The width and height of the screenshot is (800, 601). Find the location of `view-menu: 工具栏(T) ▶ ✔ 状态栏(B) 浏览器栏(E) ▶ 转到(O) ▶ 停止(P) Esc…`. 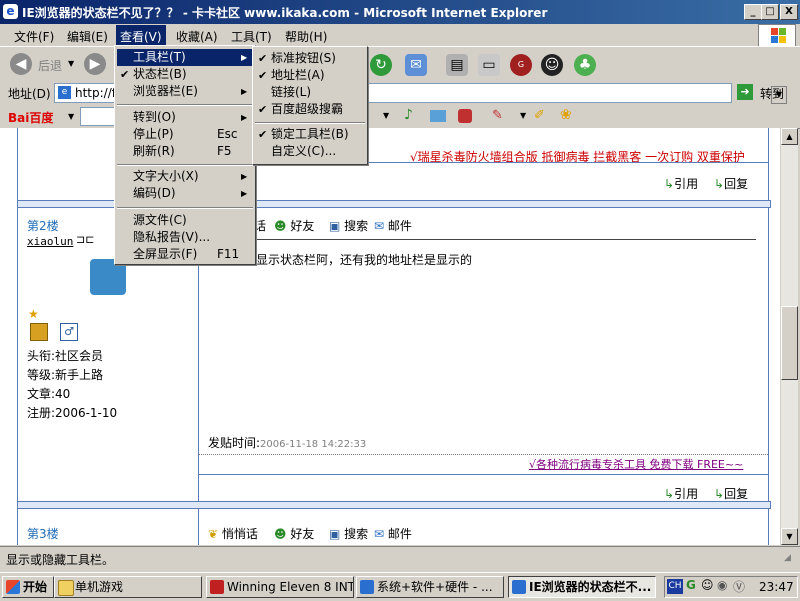

view-menu: 工具栏(T) ▶ ✔ 状态栏(B) 浏览器栏(E) ▶ 转到(O) ▶ 停止(P) Esc… is located at coordinates (185, 155).